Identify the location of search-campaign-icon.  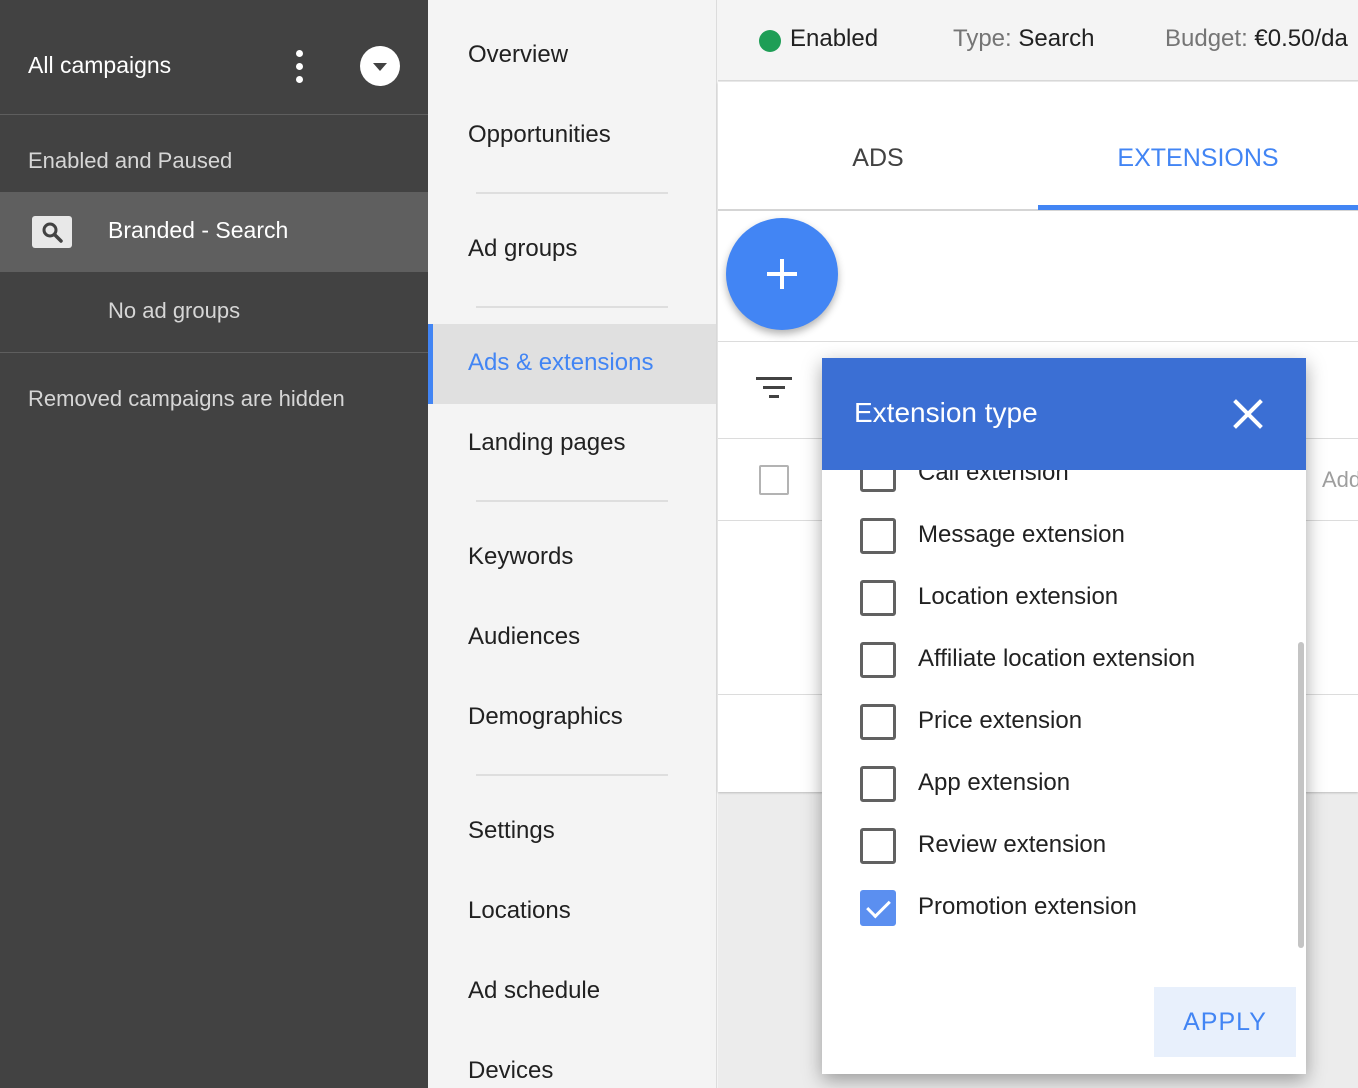
(52, 232).